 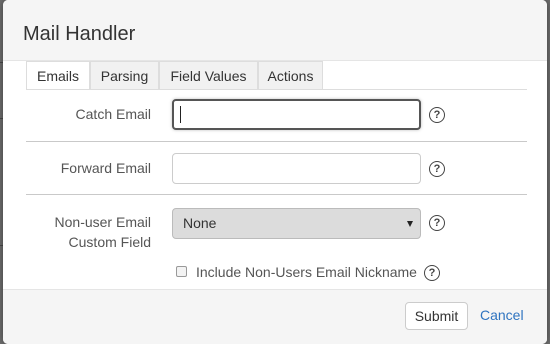 I want to click on chevron-down-icon, so click(x=410, y=224).